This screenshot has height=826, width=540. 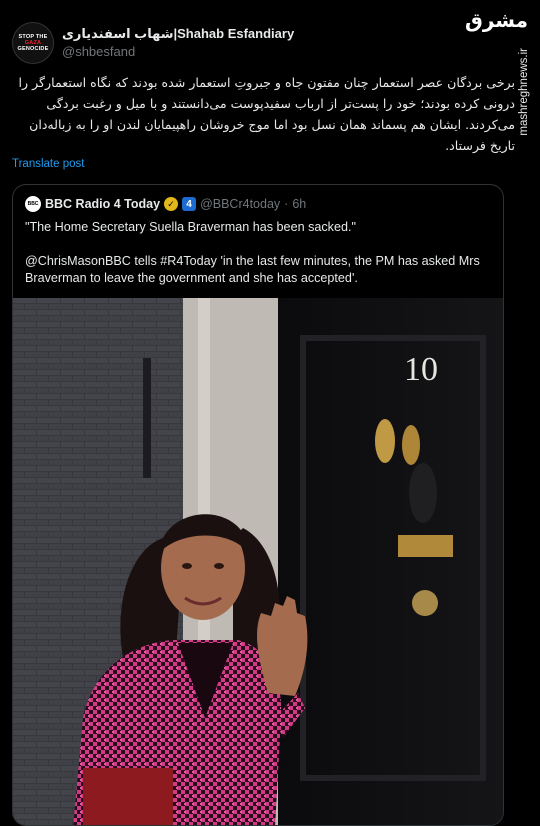 What do you see at coordinates (187, 566) in the screenshot?
I see `eye-left` at bounding box center [187, 566].